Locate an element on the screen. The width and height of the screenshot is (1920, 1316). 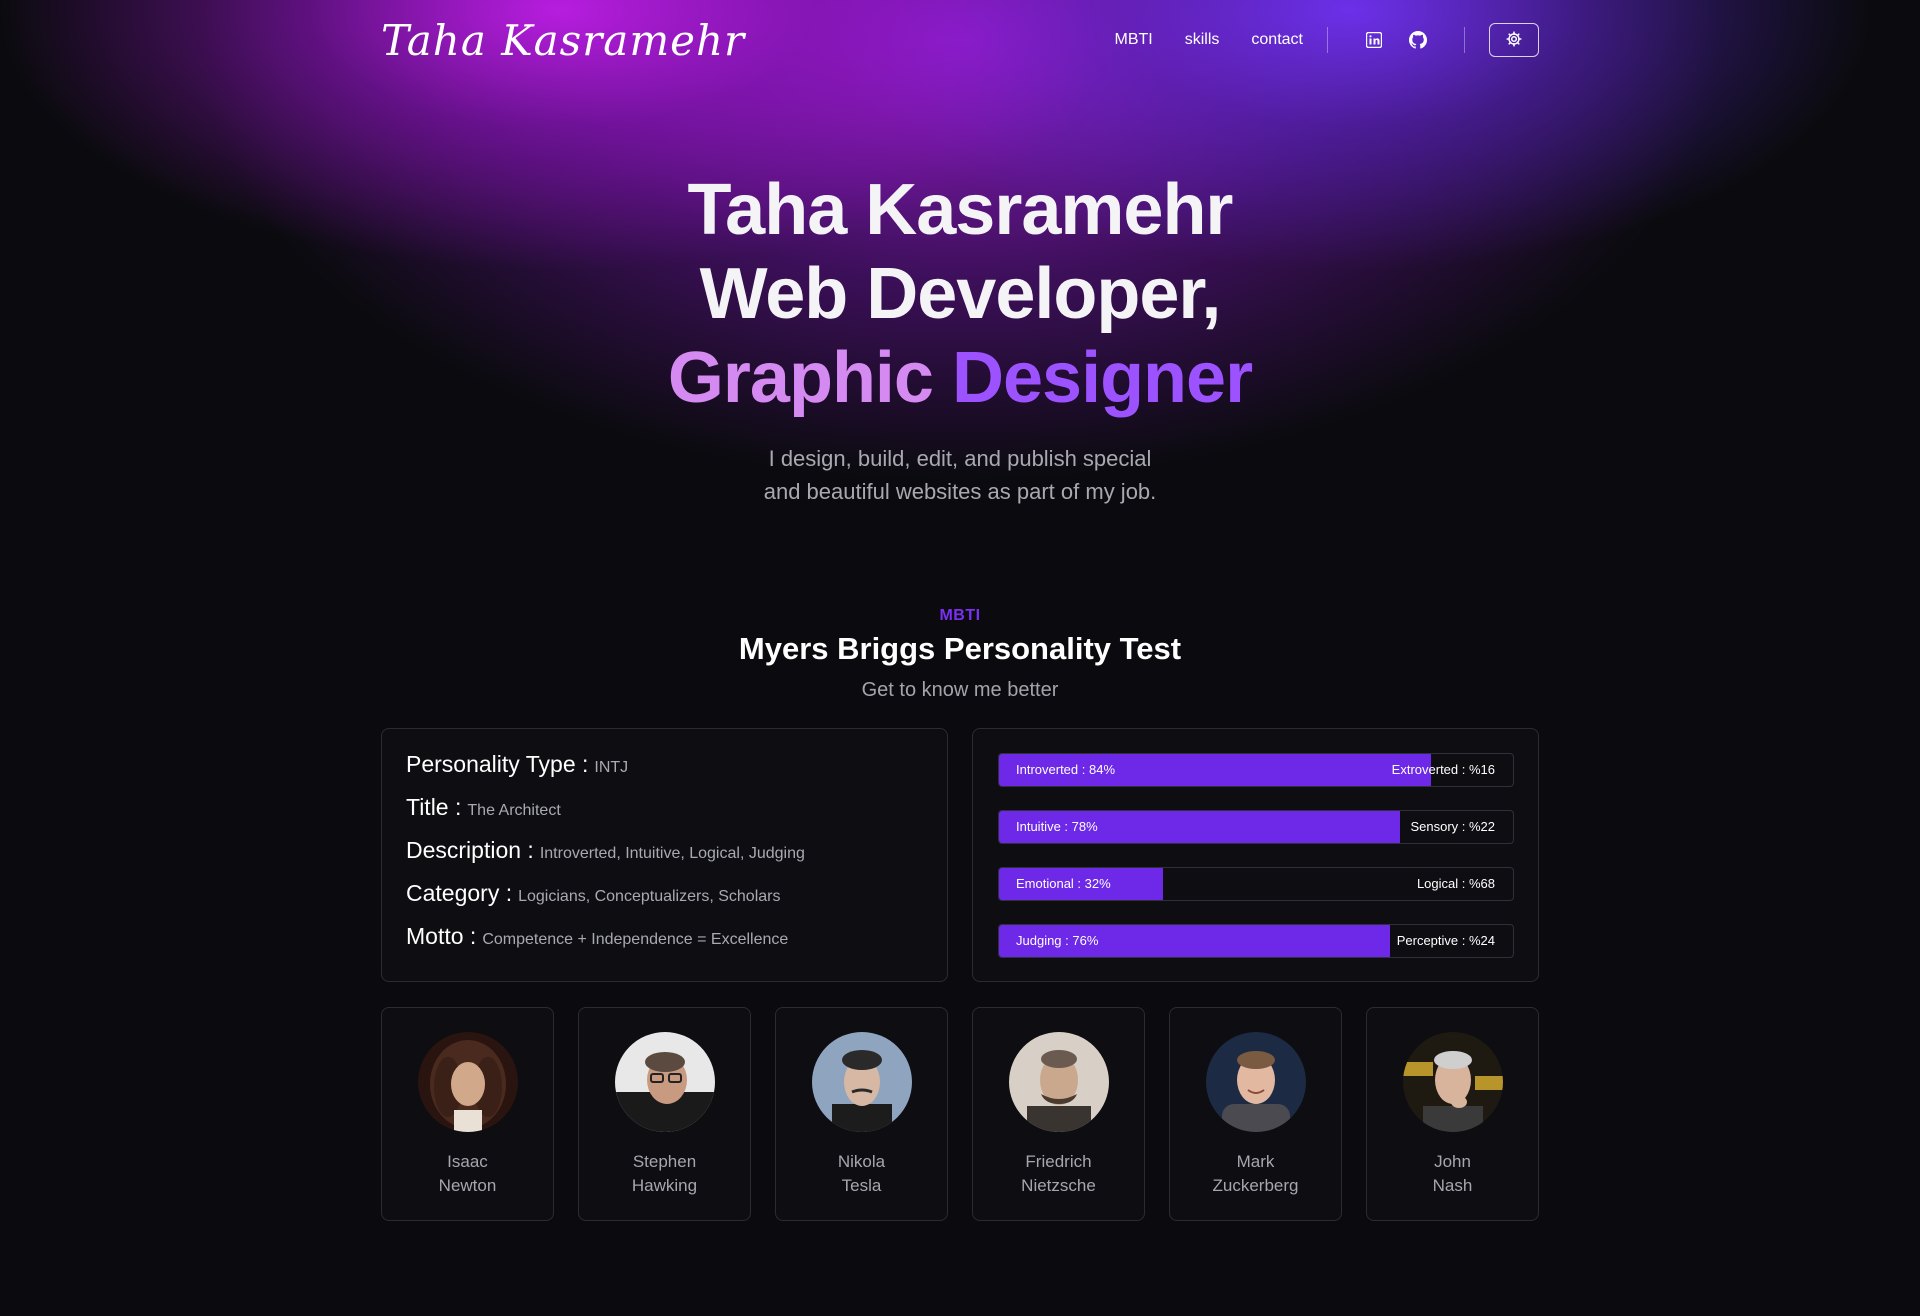
hero-accent-word: Designer is located at coordinates (1102, 378).